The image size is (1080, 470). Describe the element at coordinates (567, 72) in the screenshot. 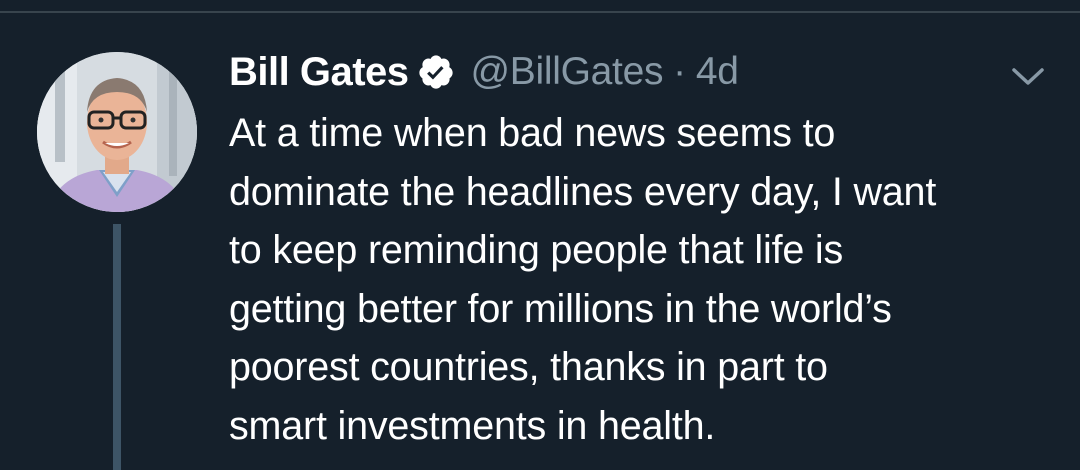

I see `username-handle: @BillGates` at that location.